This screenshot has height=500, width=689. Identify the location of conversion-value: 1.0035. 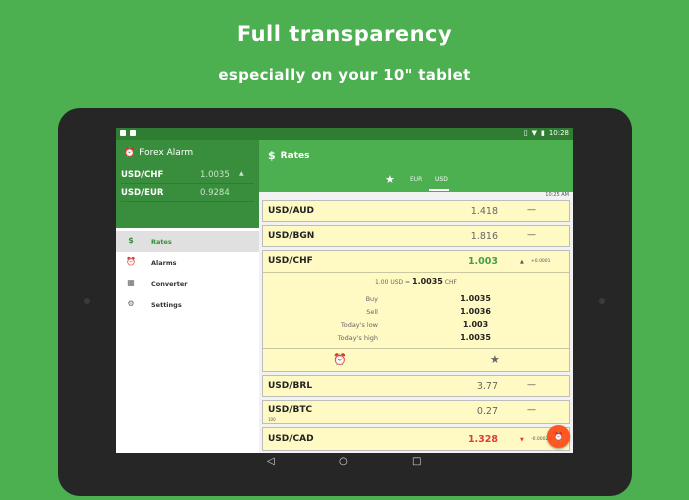
(427, 281).